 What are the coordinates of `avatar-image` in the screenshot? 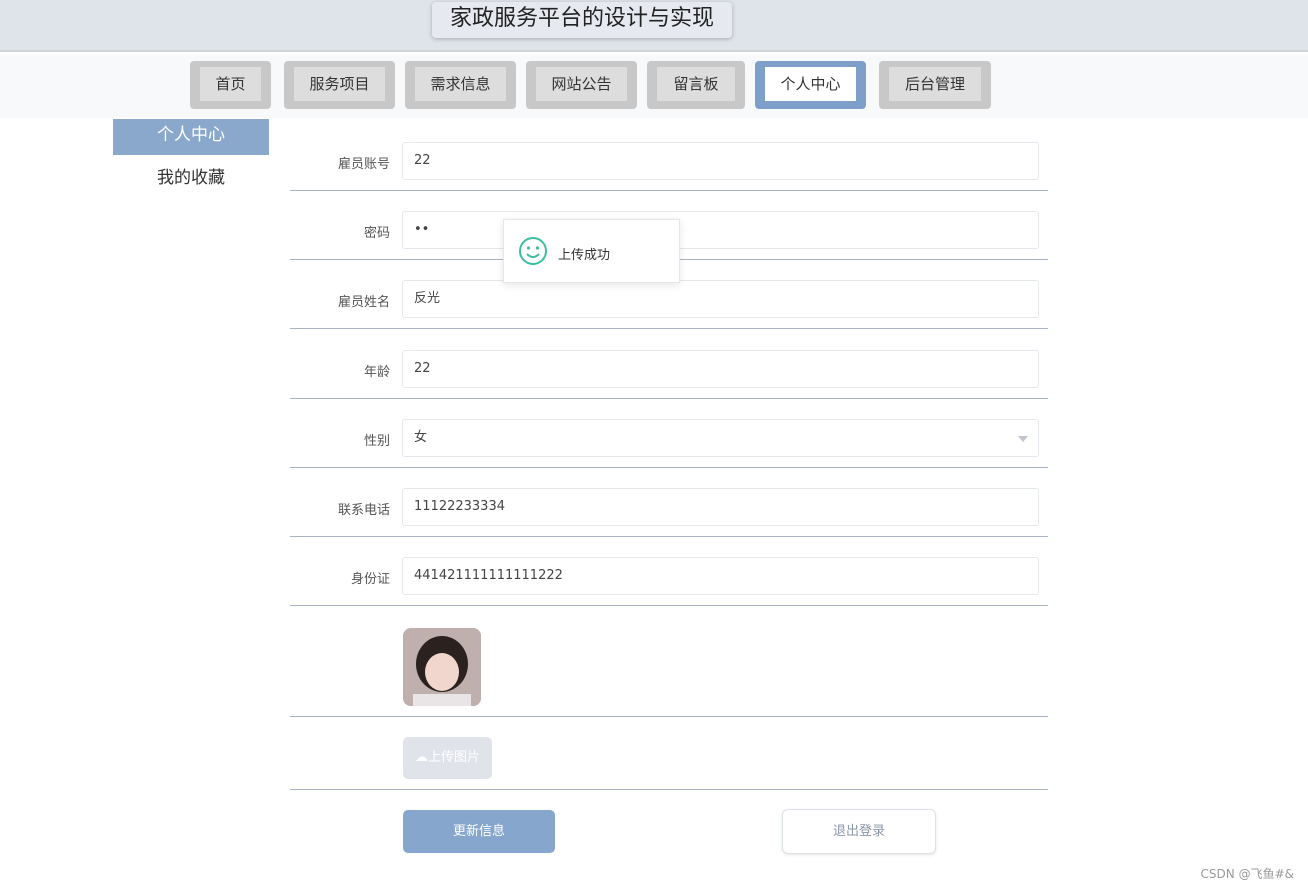 It's located at (442, 667).